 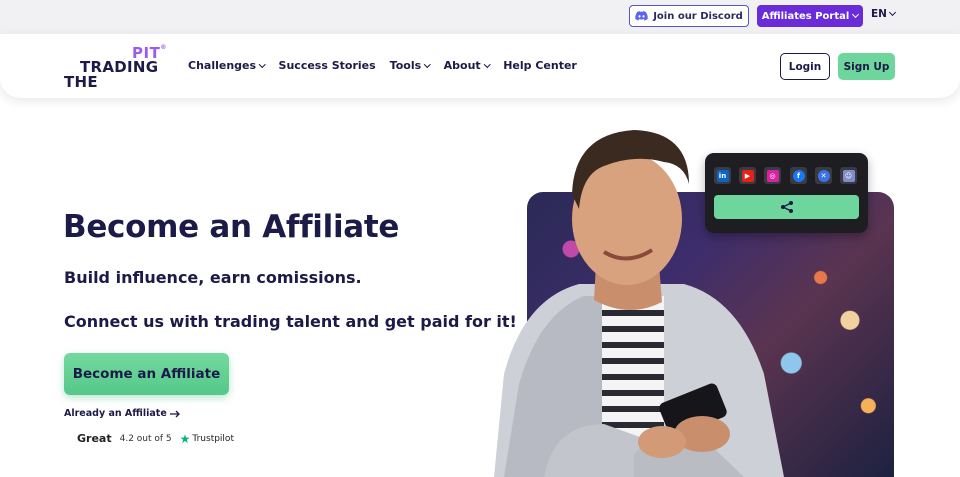 I want to click on language-label: EN, so click(x=879, y=14).